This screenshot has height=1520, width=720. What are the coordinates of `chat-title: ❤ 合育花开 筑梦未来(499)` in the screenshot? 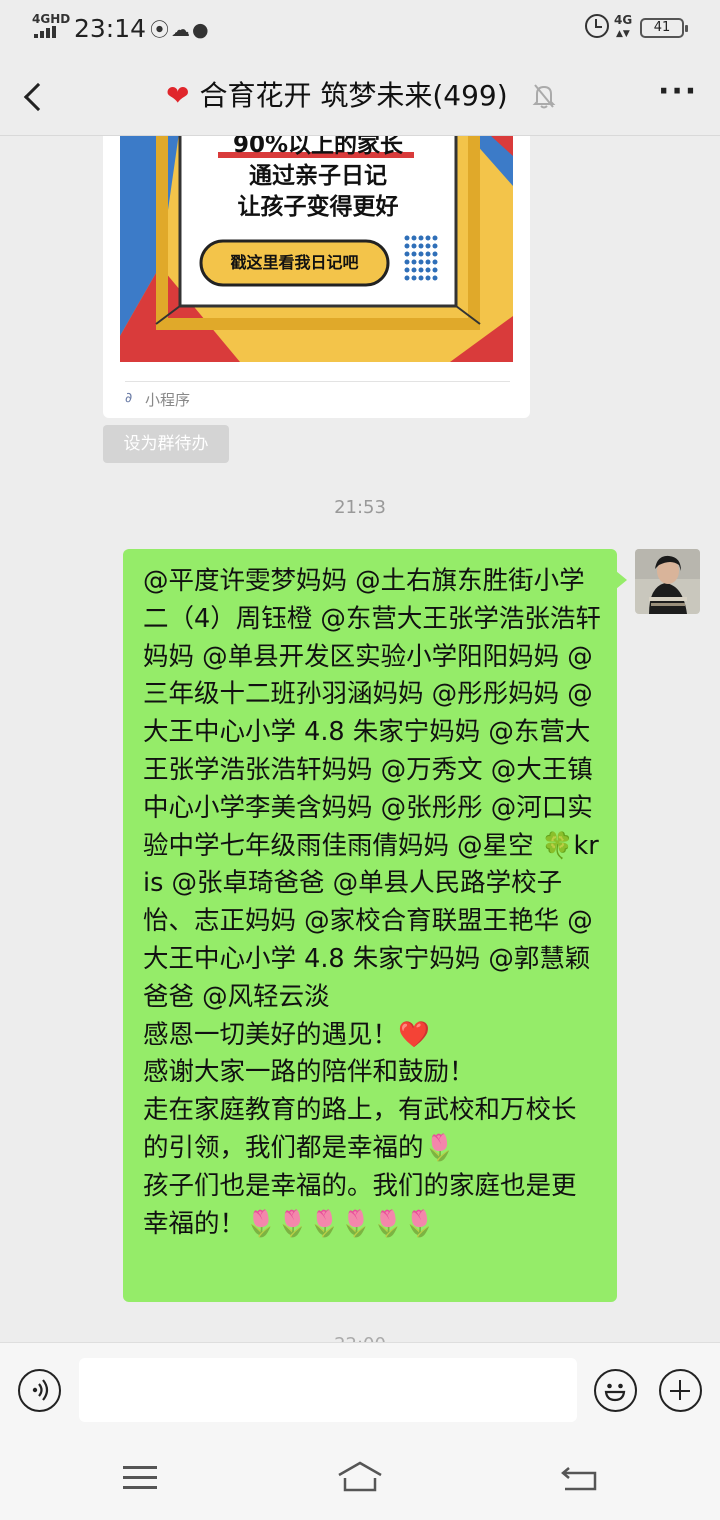 It's located at (337, 96).